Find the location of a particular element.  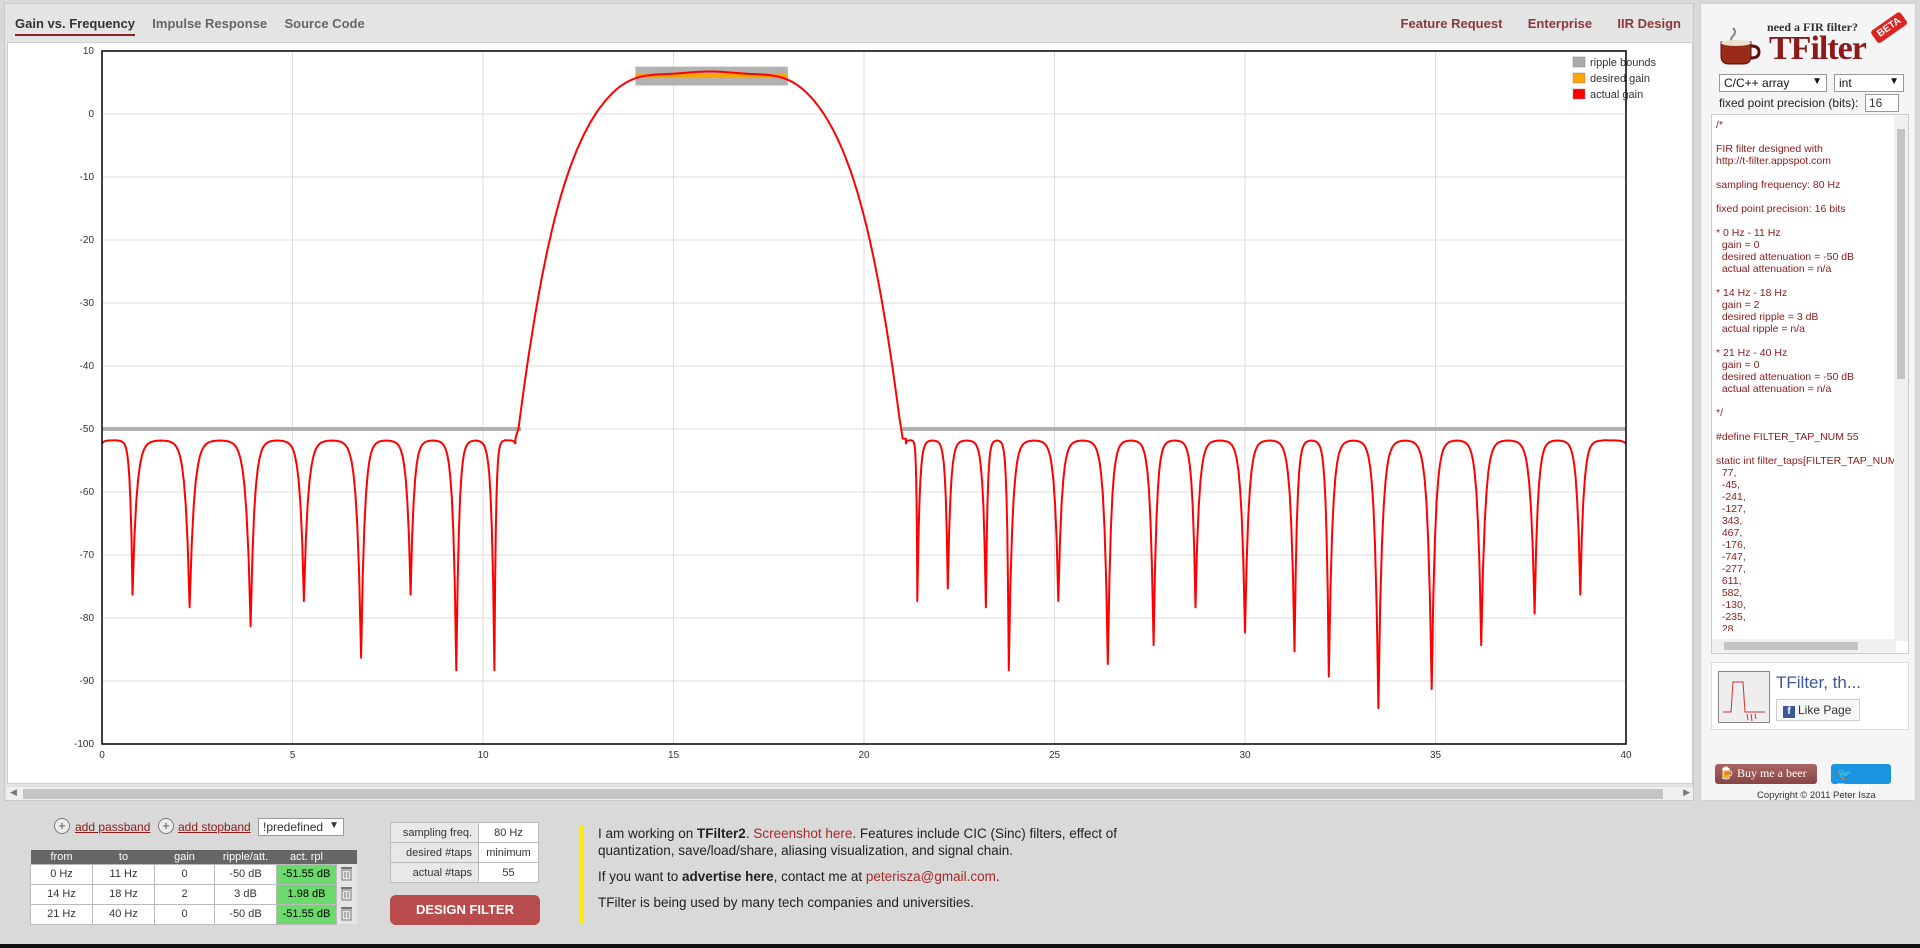

column-header is located at coordinates (346, 857).